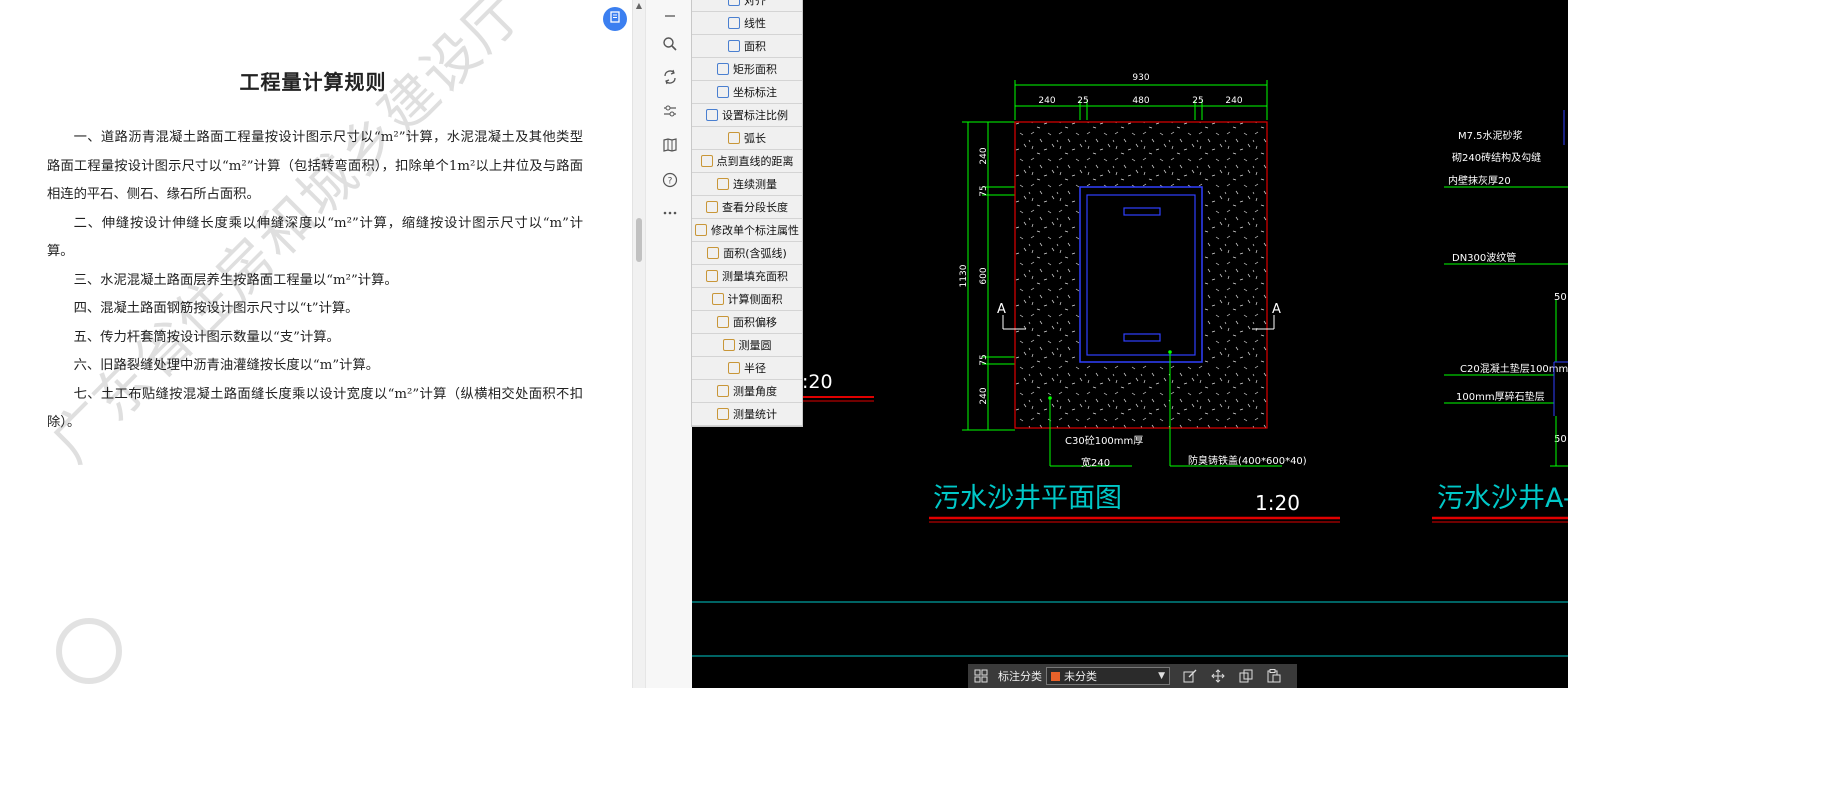 This screenshot has height=811, width=1847. I want to click on floating-action-button, so click(615, 19).